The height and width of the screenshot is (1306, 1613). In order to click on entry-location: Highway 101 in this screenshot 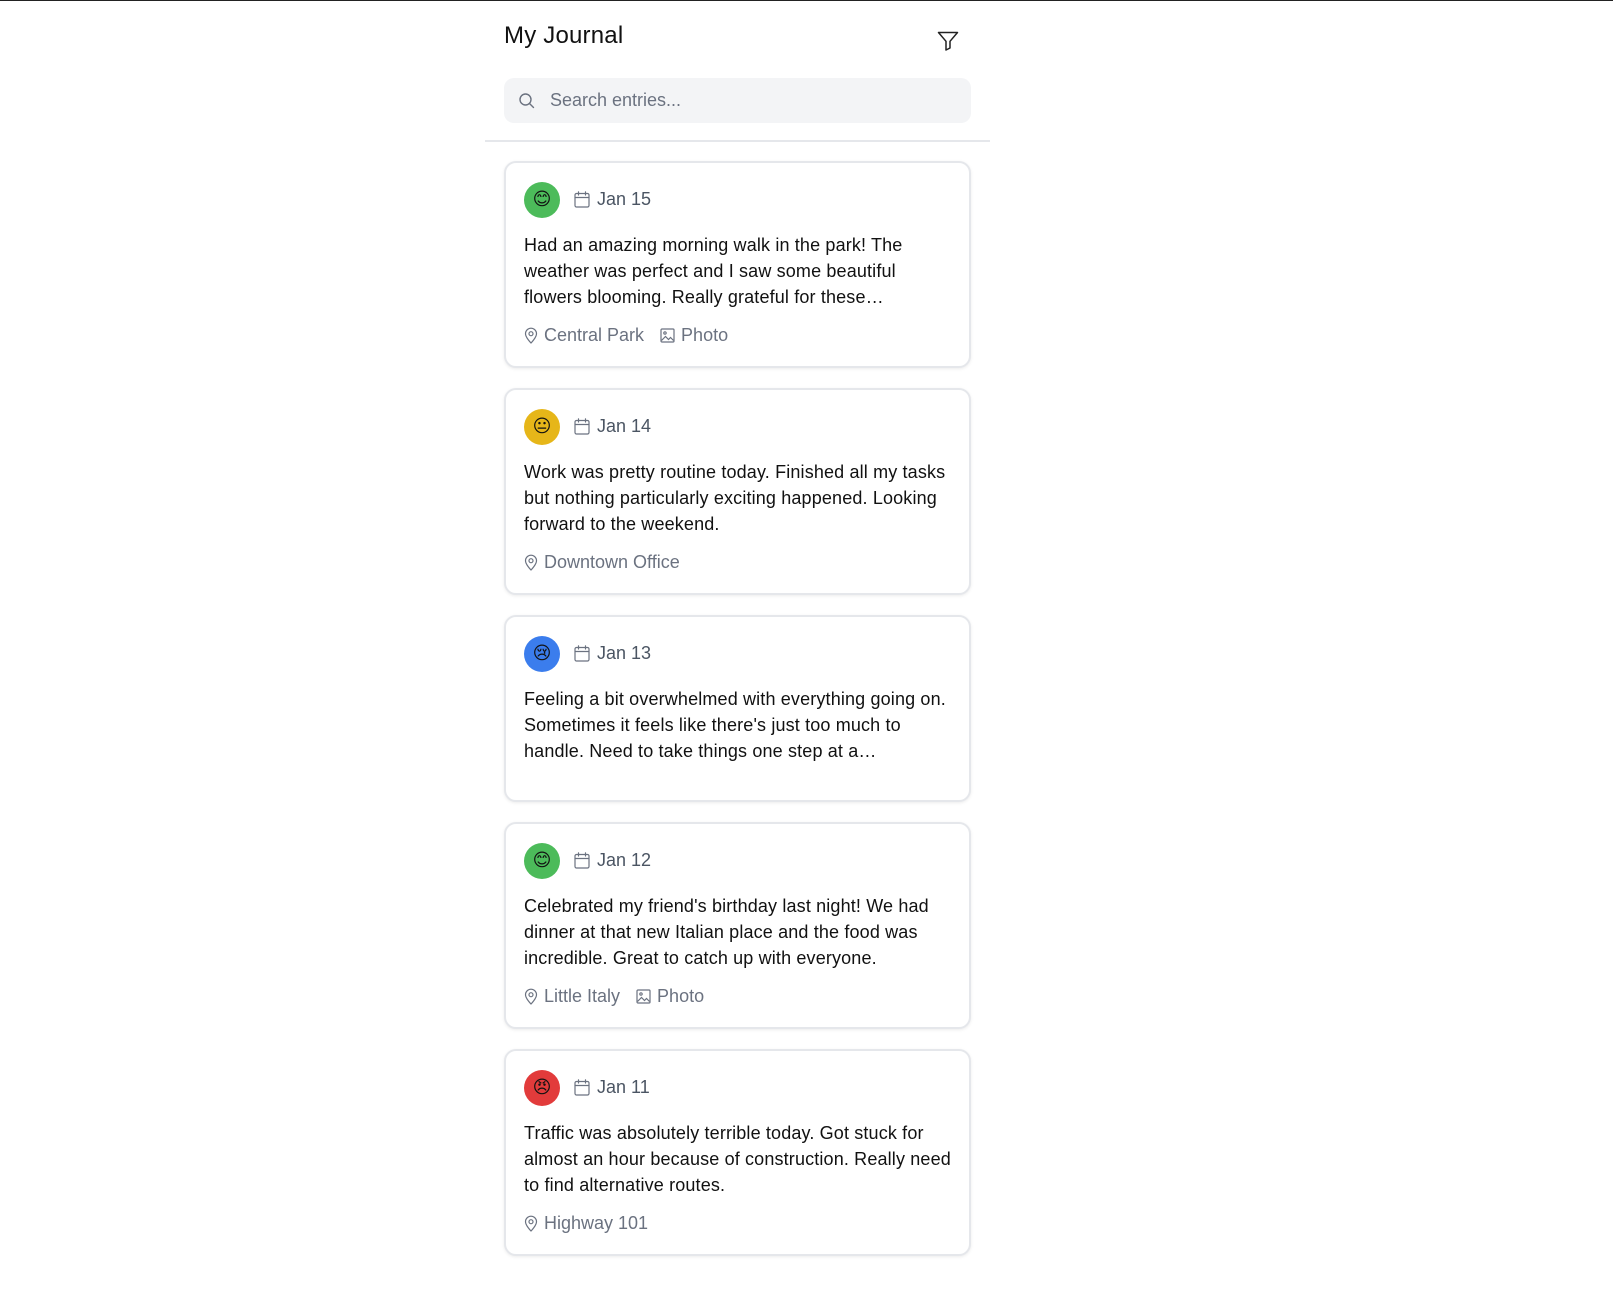, I will do `click(586, 1223)`.